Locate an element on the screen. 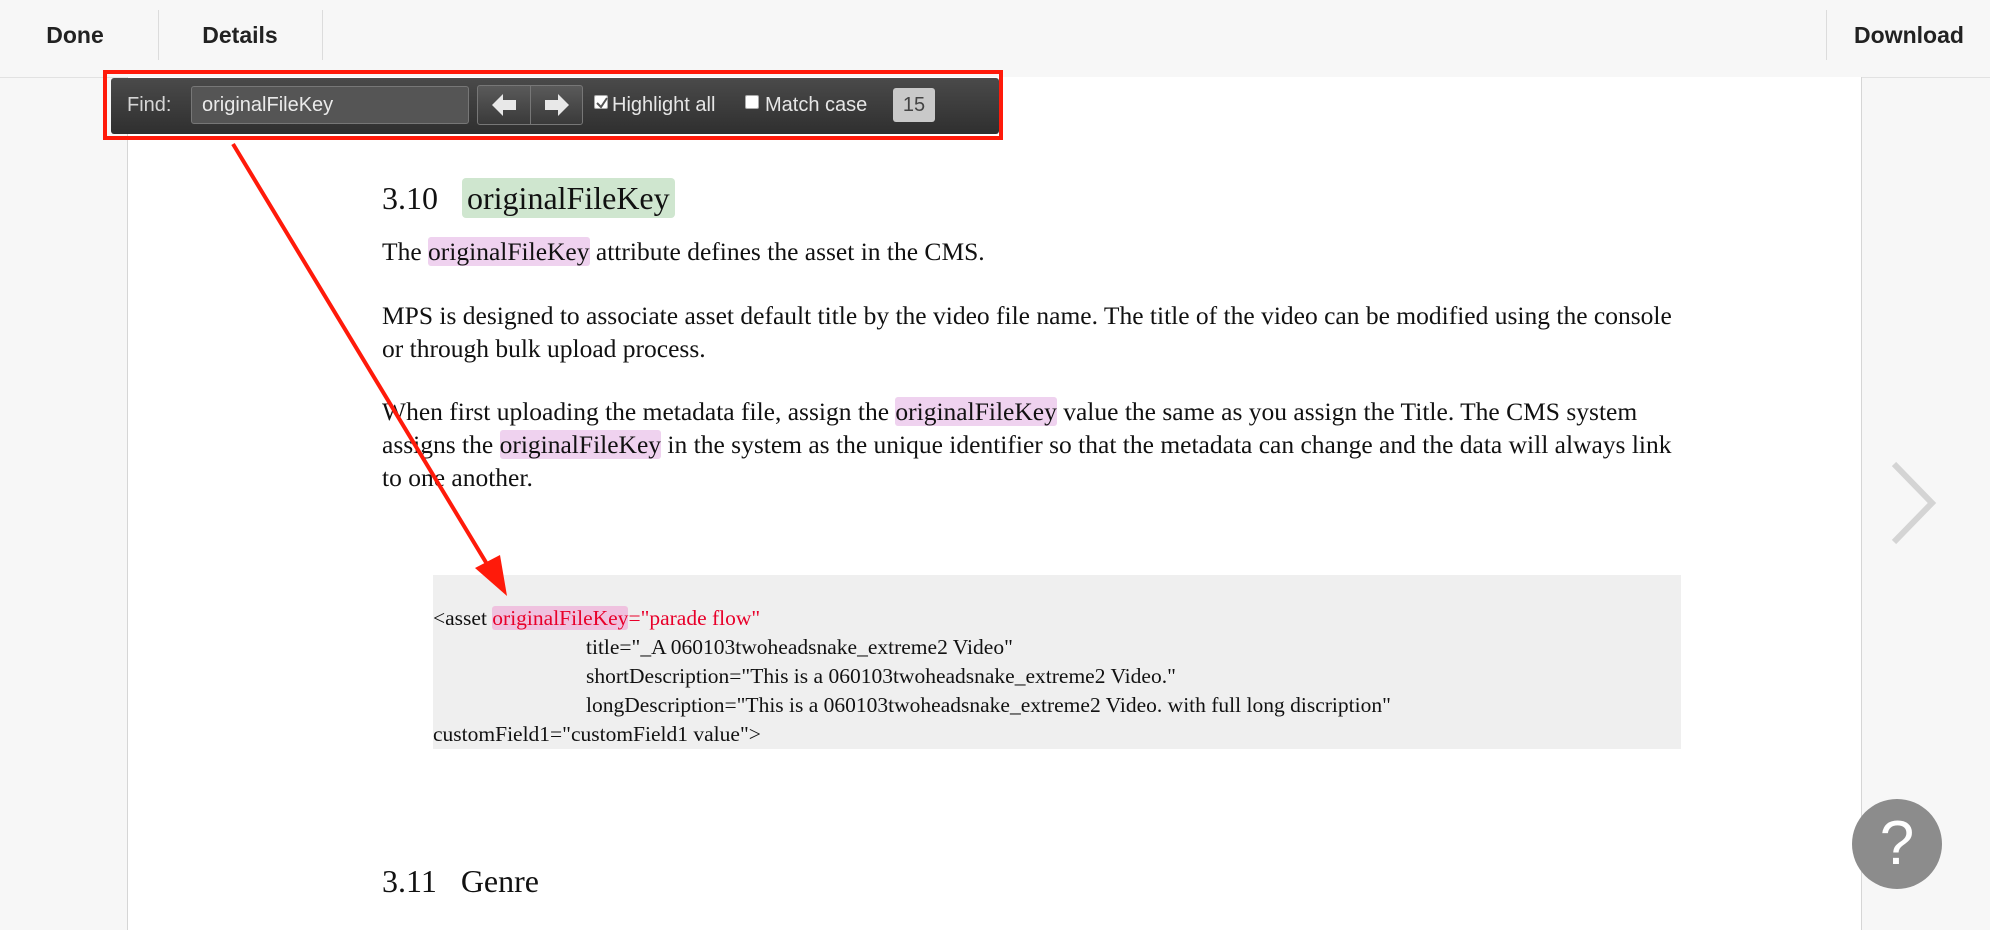 The image size is (1990, 930). section-number: 3.11 is located at coordinates (409, 881).